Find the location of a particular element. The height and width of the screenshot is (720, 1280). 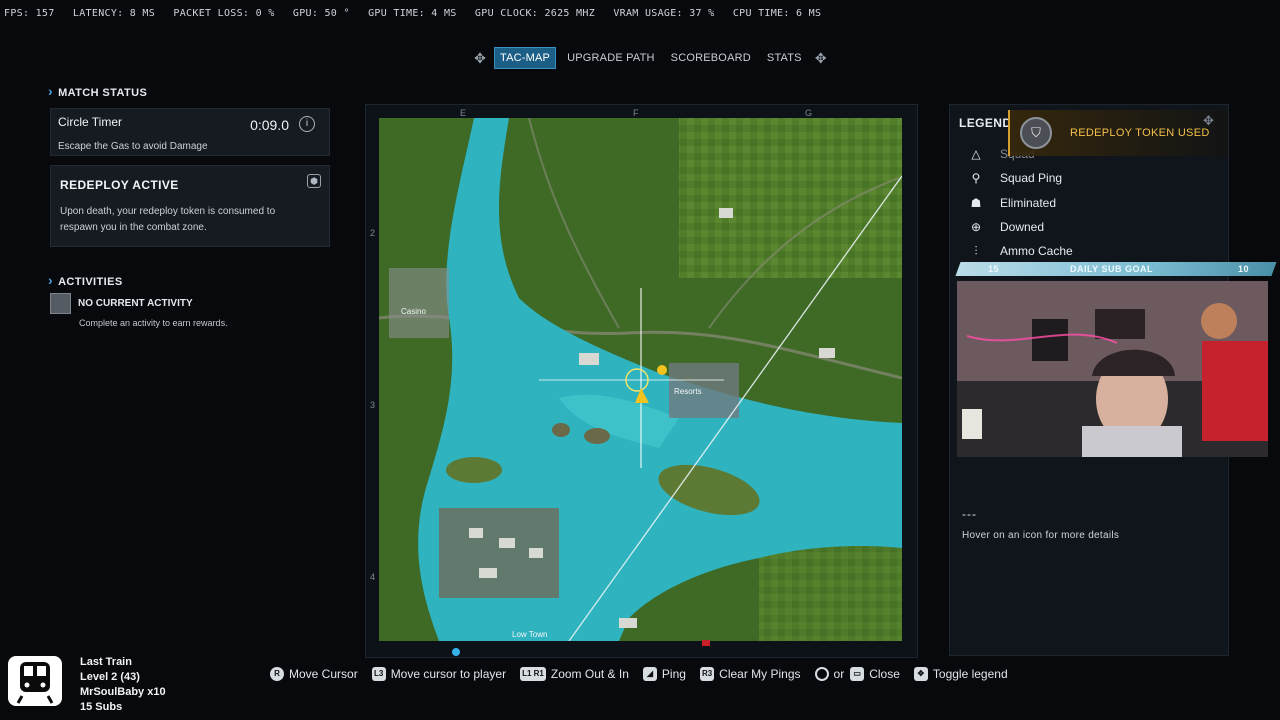

cpu-time-readout: CPU TIME: 6 MS is located at coordinates (777, 13).